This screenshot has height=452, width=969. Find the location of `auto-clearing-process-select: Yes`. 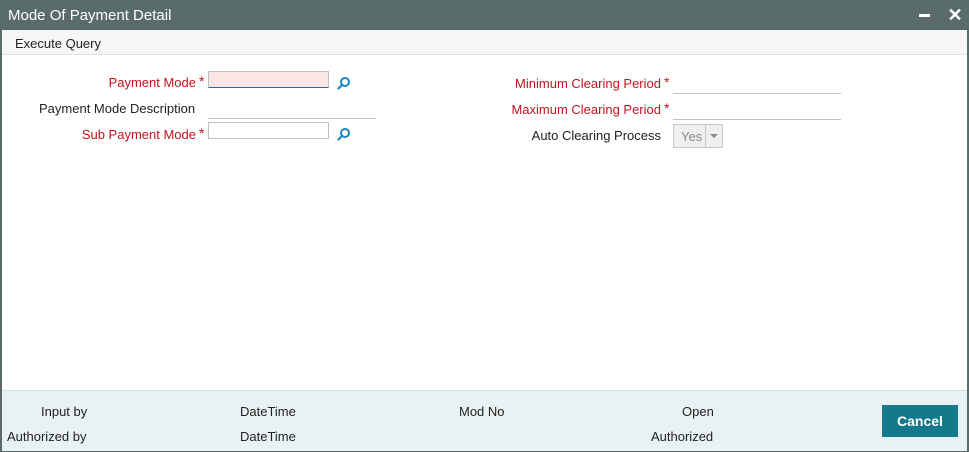

auto-clearing-process-select: Yes is located at coordinates (698, 136).